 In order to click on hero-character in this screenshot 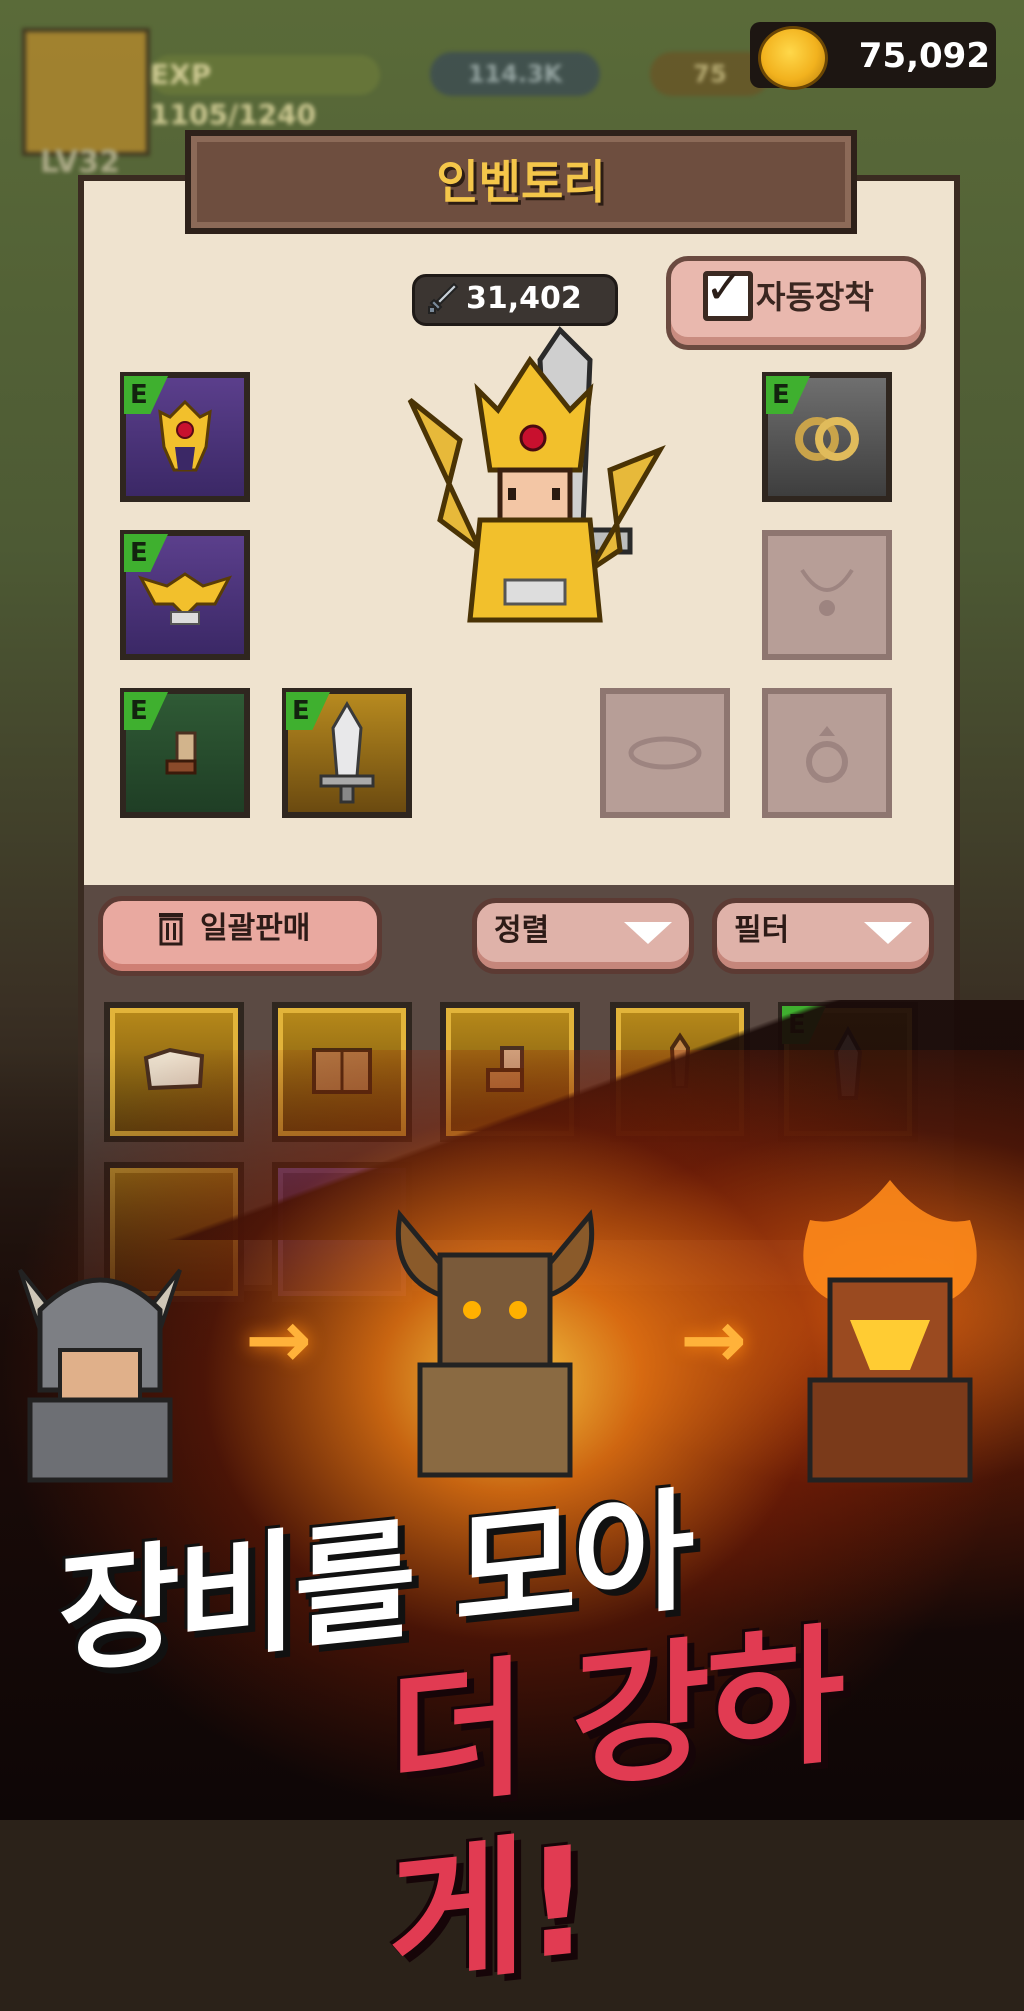, I will do `click(536, 474)`.